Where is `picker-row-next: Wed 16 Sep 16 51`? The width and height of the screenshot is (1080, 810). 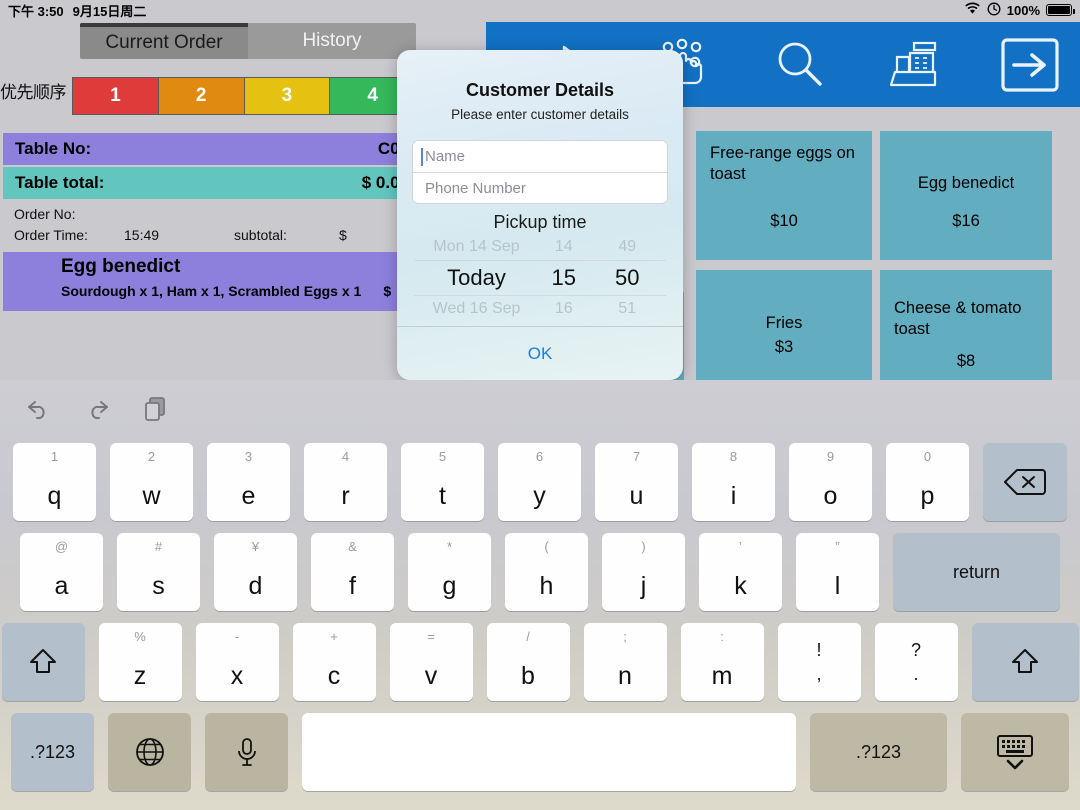 picker-row-next: Wed 16 Sep 16 51 is located at coordinates (540, 309).